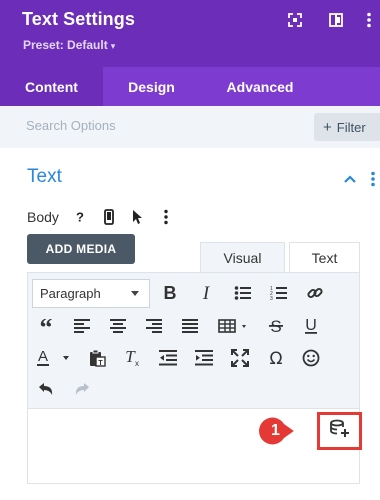 This screenshot has height=500, width=380. I want to click on redo-icon, so click(82, 389).